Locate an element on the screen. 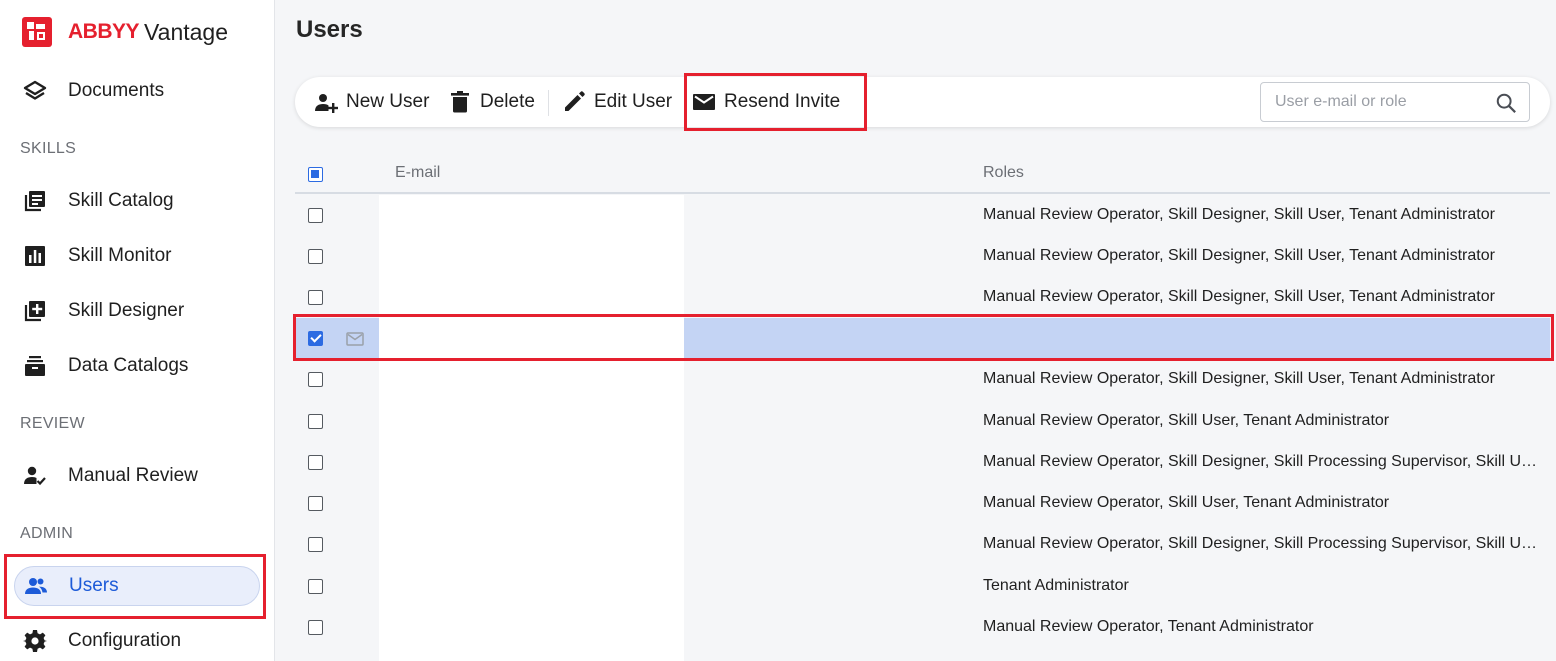  users-icon is located at coordinates (36, 586).